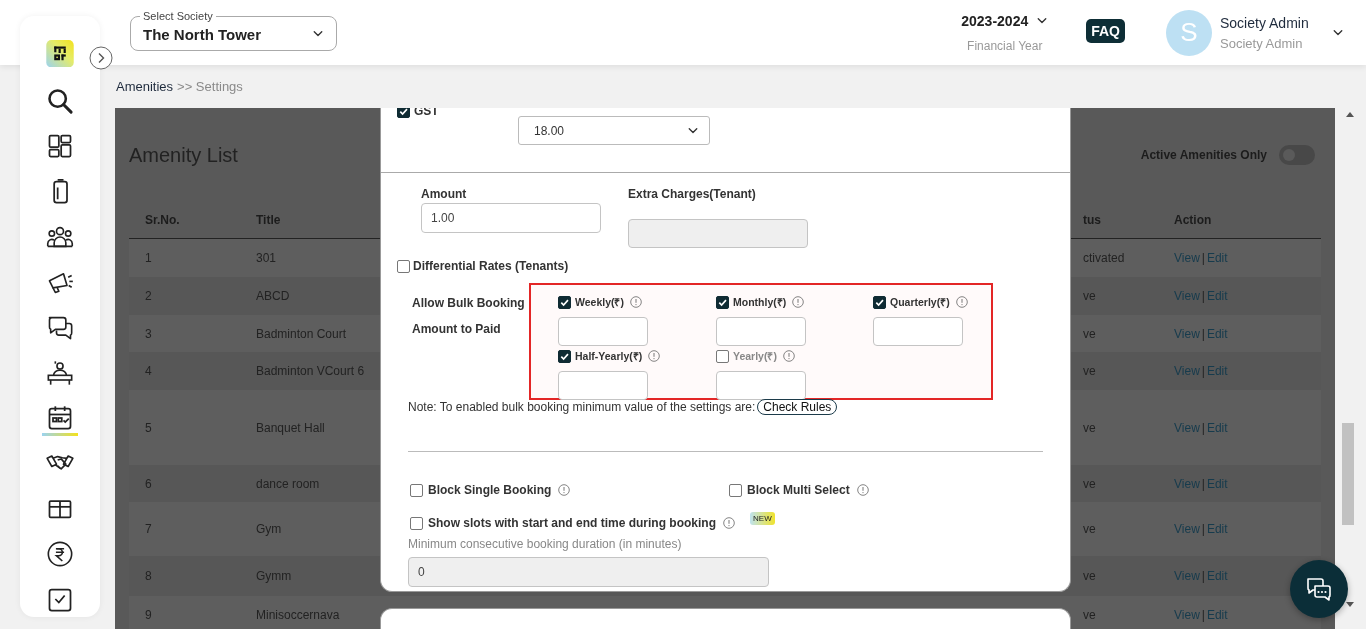  What do you see at coordinates (203, 34) in the screenshot?
I see `select-value: The North Tower` at bounding box center [203, 34].